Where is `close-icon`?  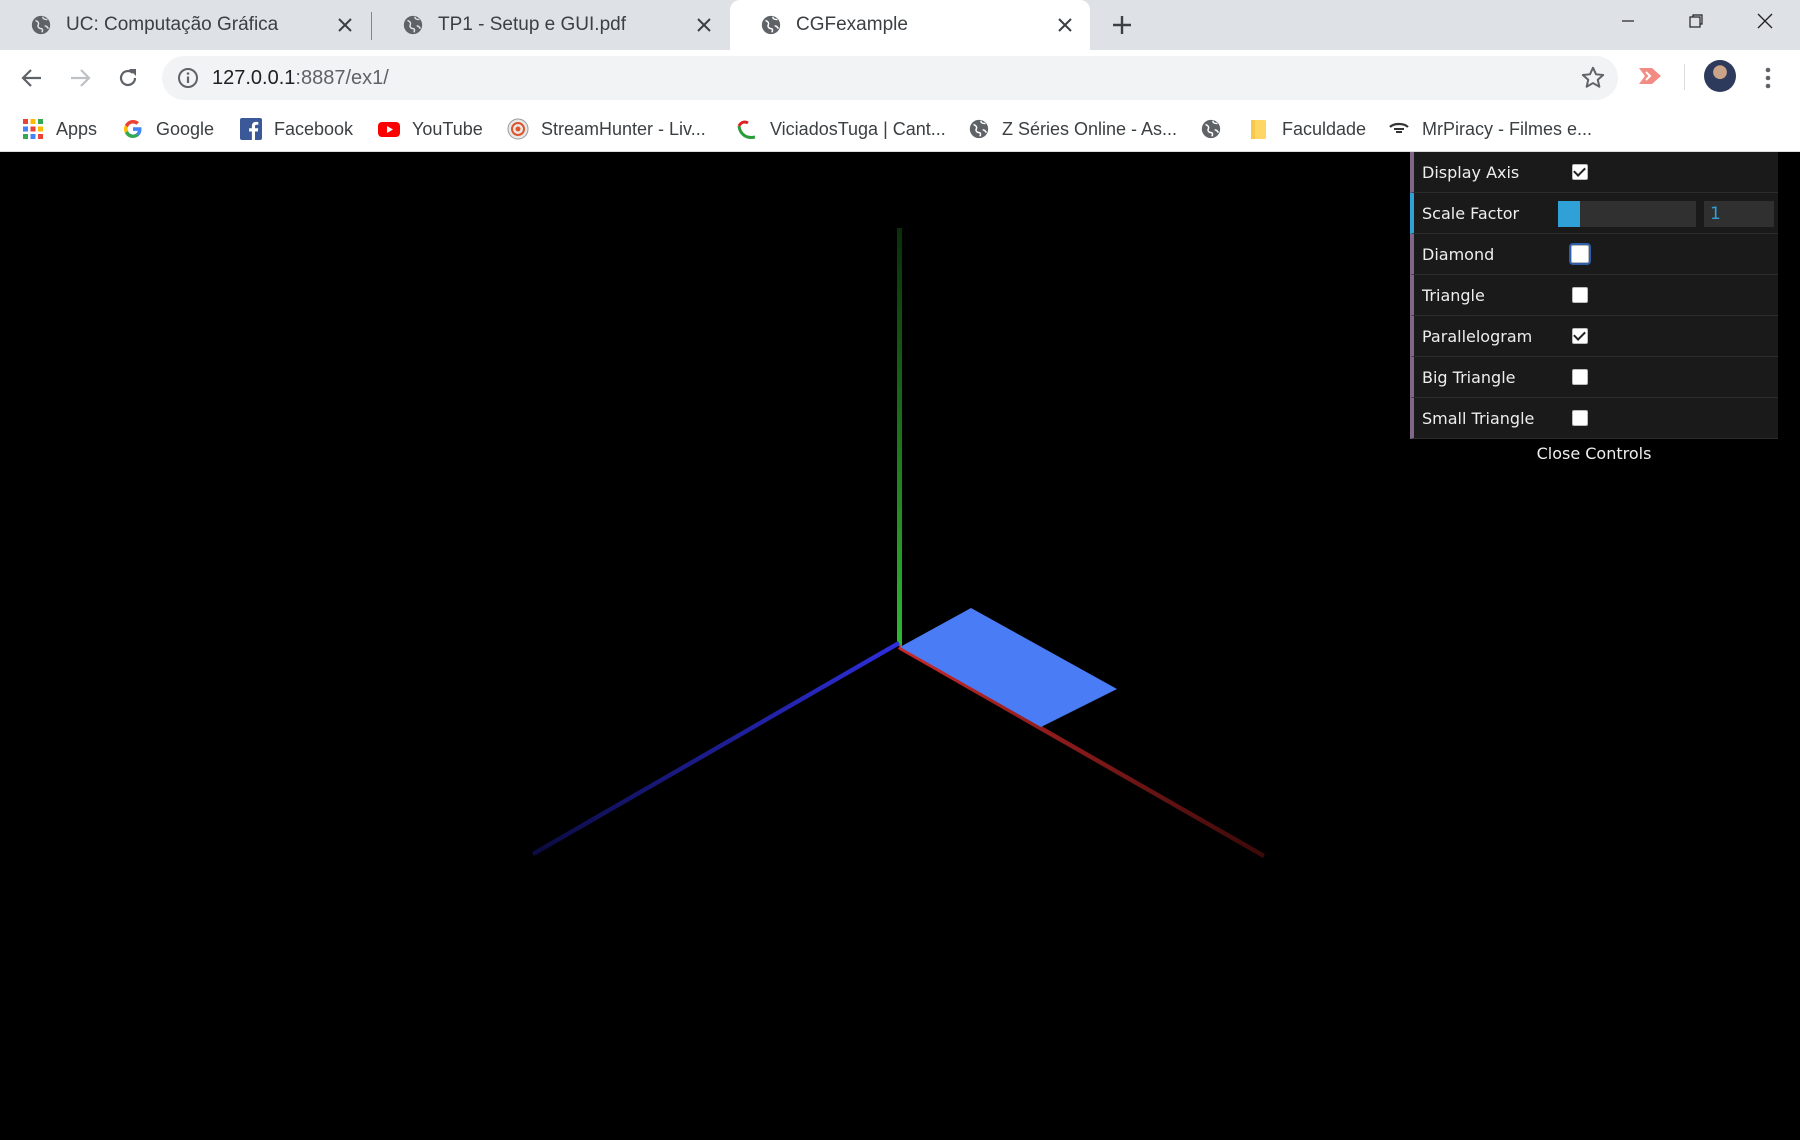
close-icon is located at coordinates (1765, 21).